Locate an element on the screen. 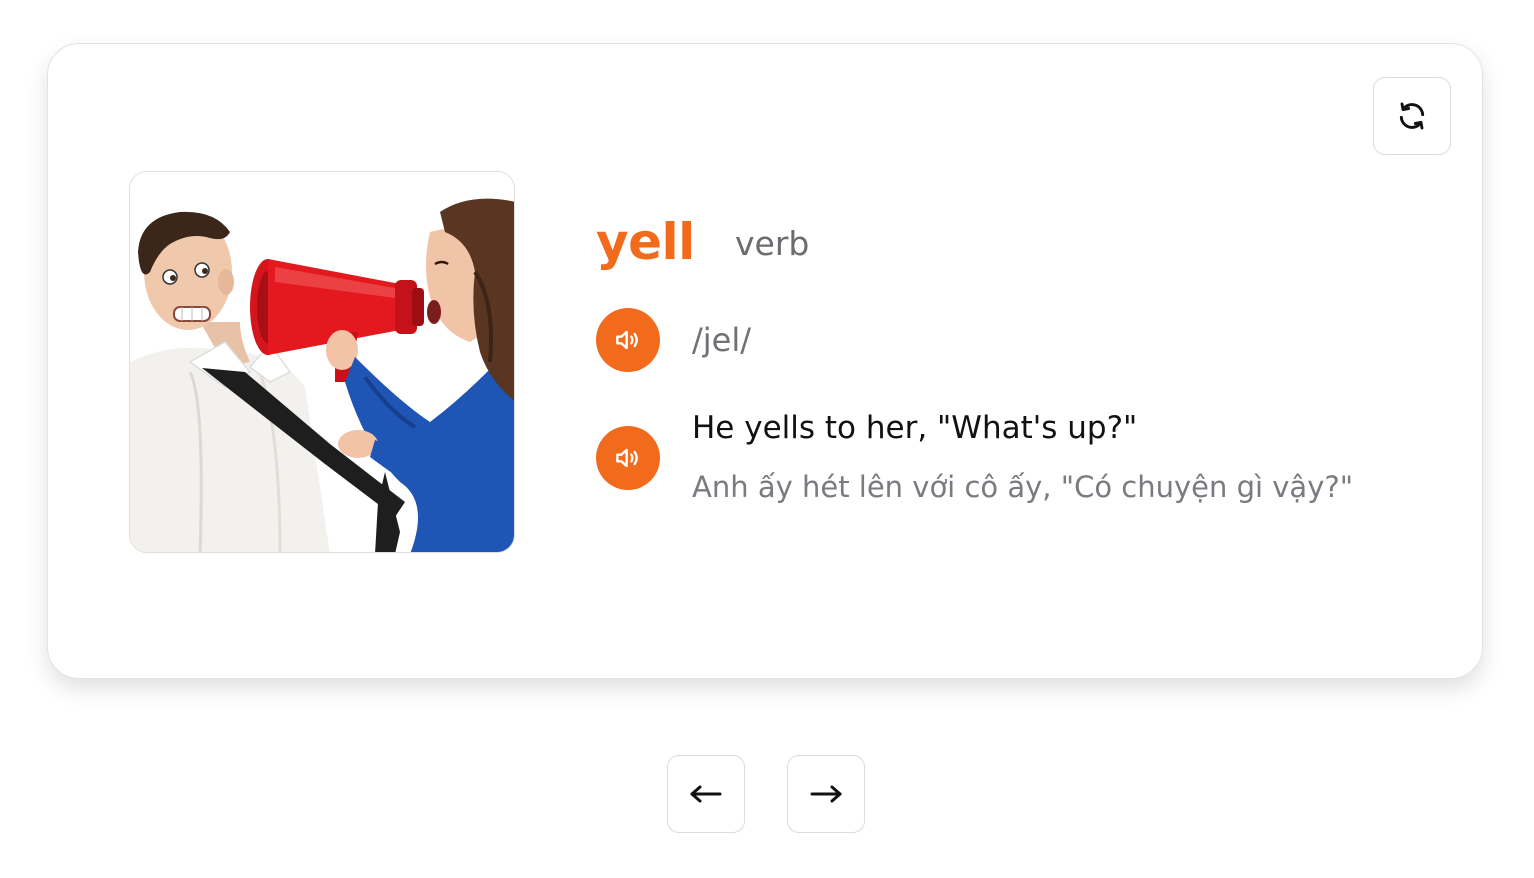  word-pronunciation-button is located at coordinates (628, 340).